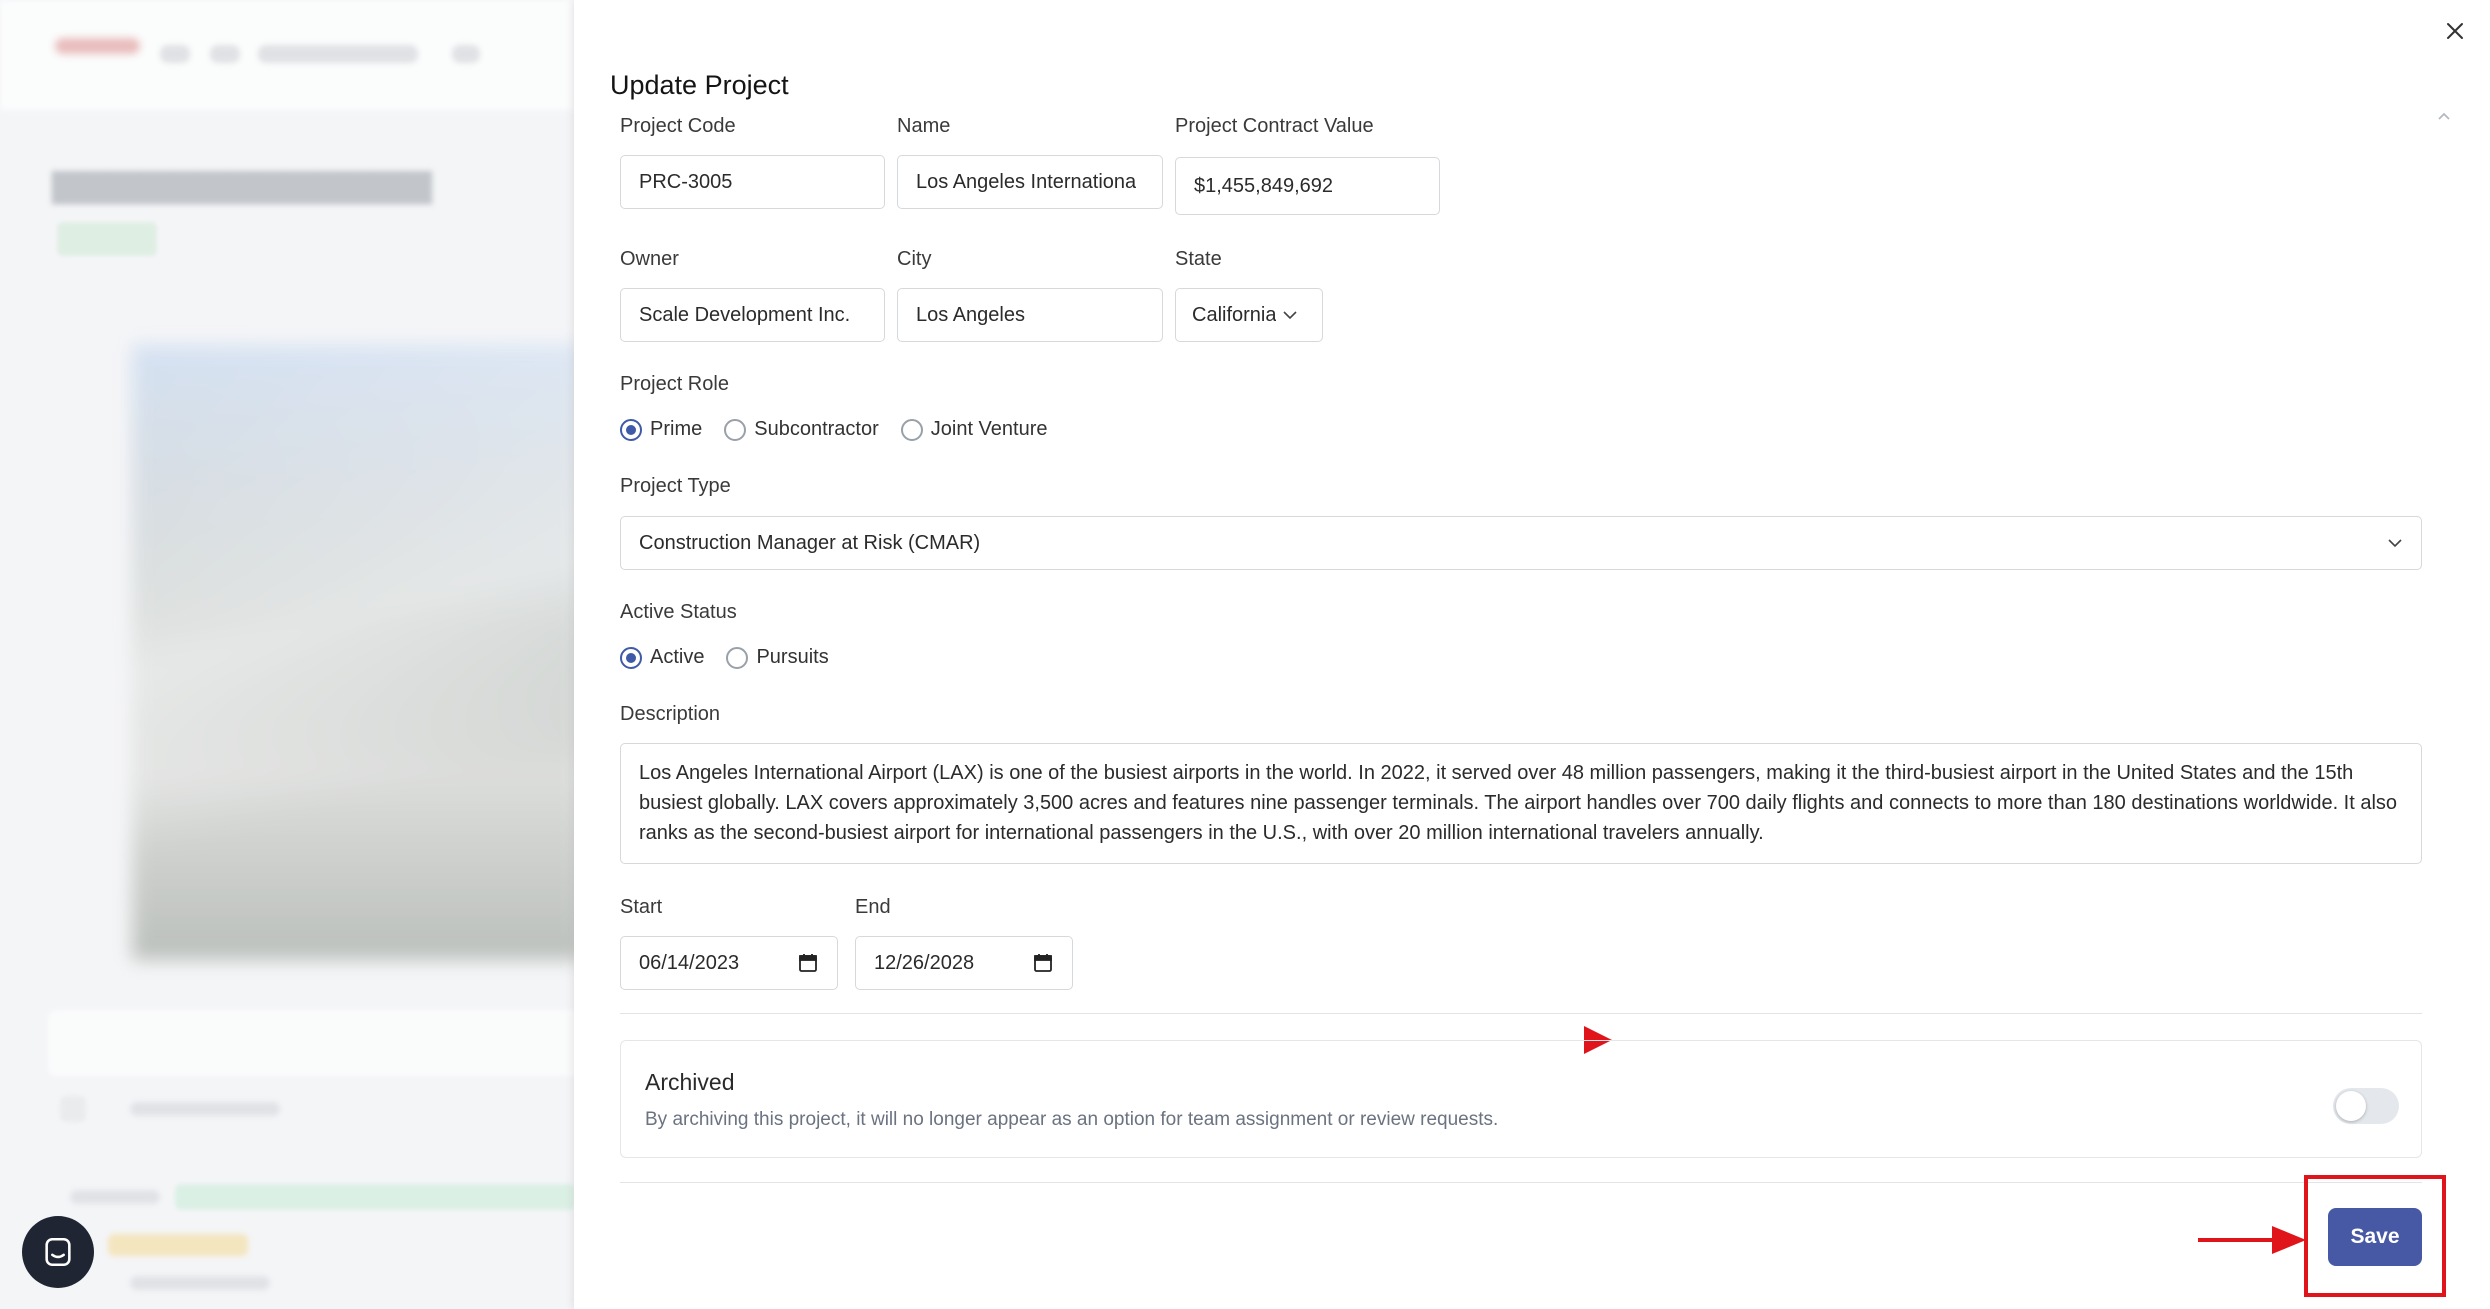 The width and height of the screenshot is (2490, 1309). Describe the element at coordinates (1030, 315) in the screenshot. I see `city-input: Los Angeles` at that location.